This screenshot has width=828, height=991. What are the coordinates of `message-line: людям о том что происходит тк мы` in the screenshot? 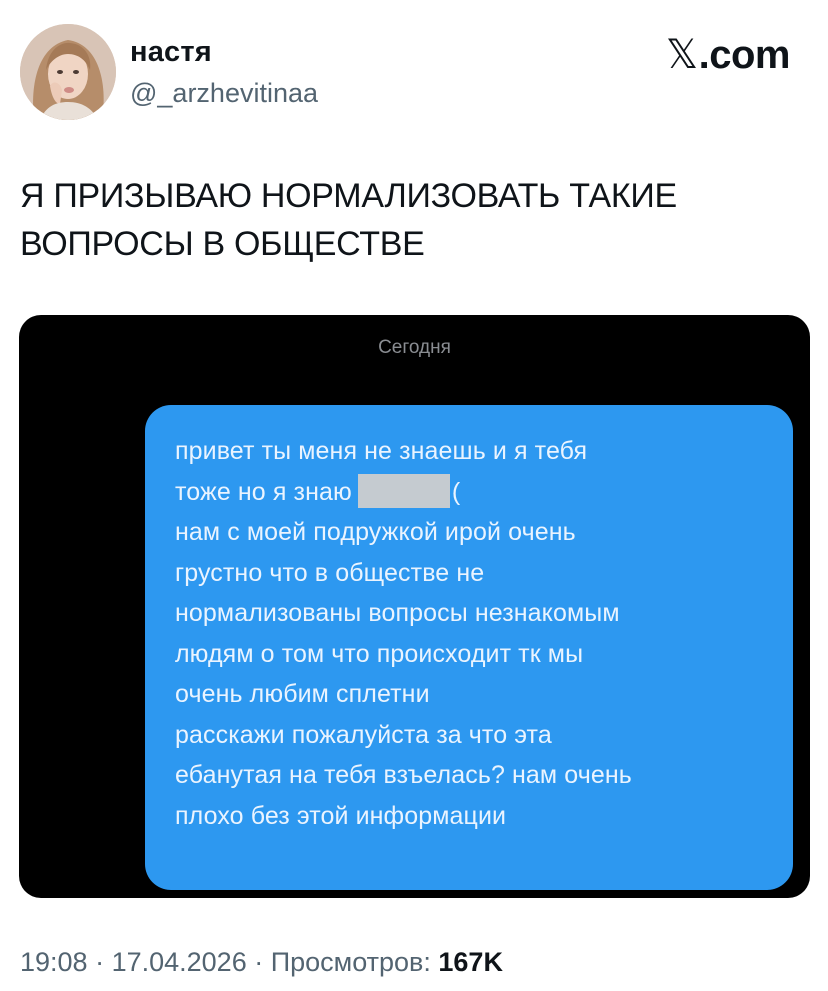 It's located at (379, 653).